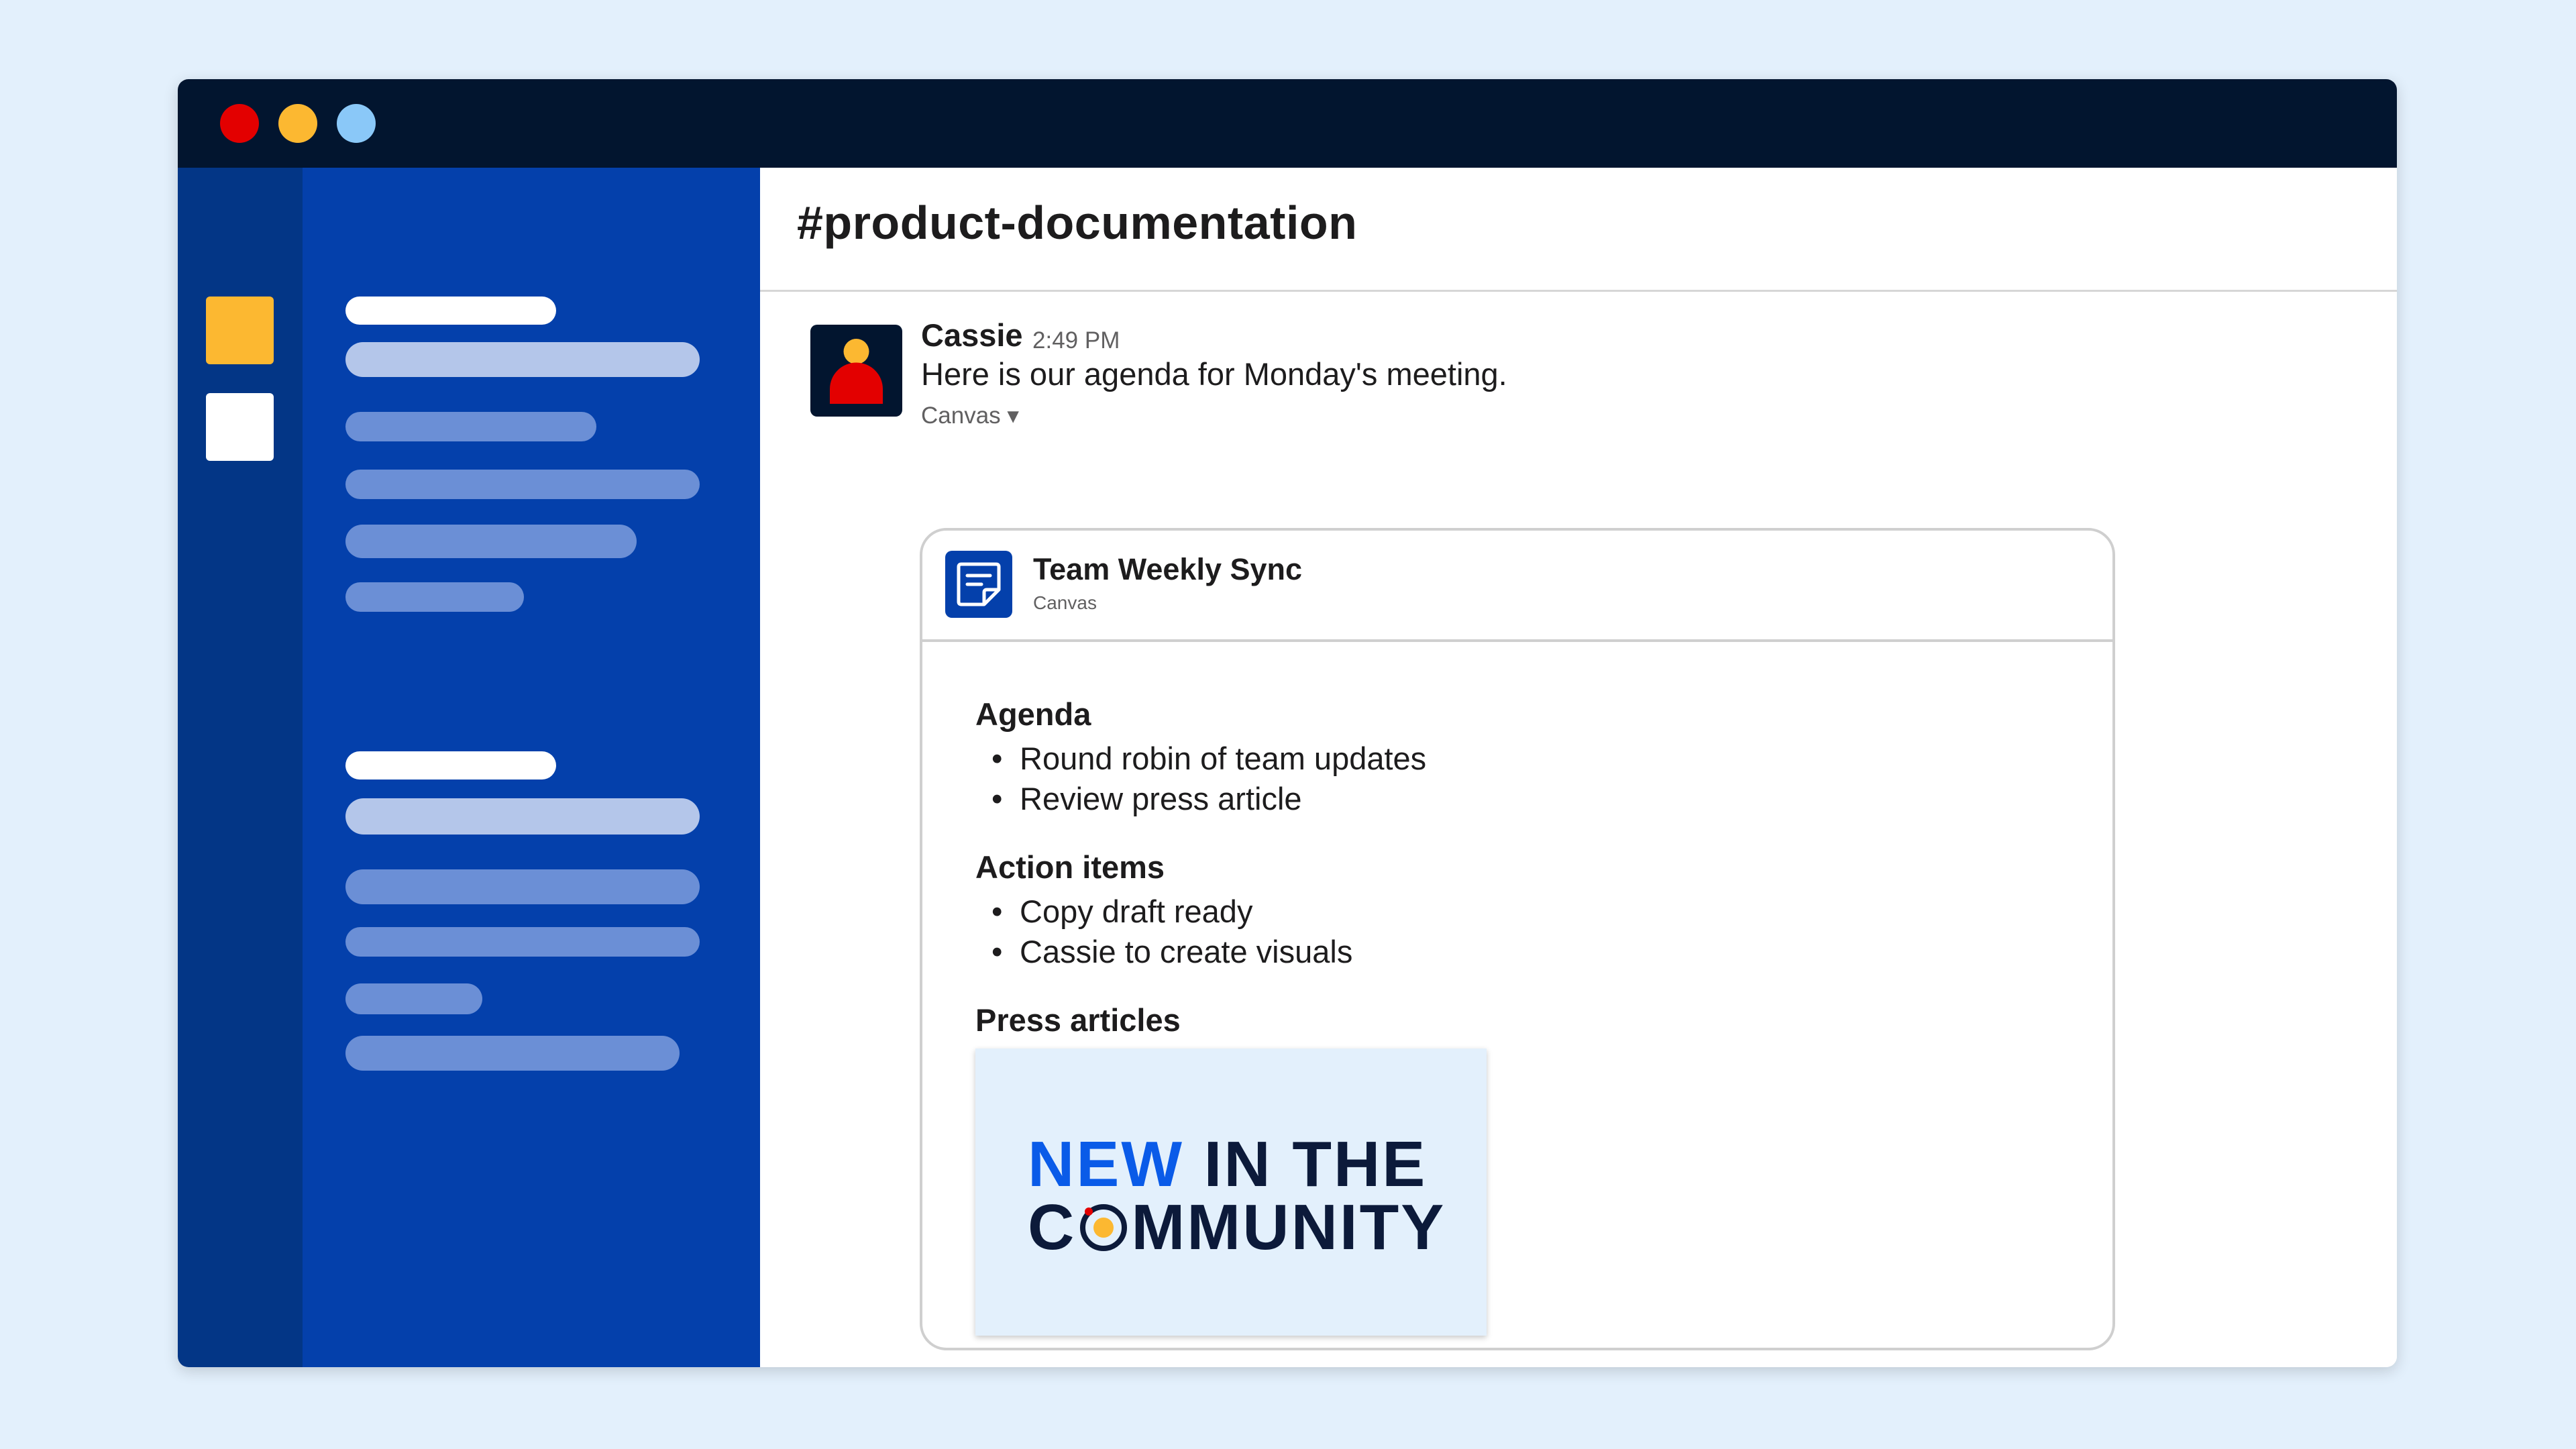 This screenshot has width=2576, height=1449. I want to click on avatar, so click(856, 371).